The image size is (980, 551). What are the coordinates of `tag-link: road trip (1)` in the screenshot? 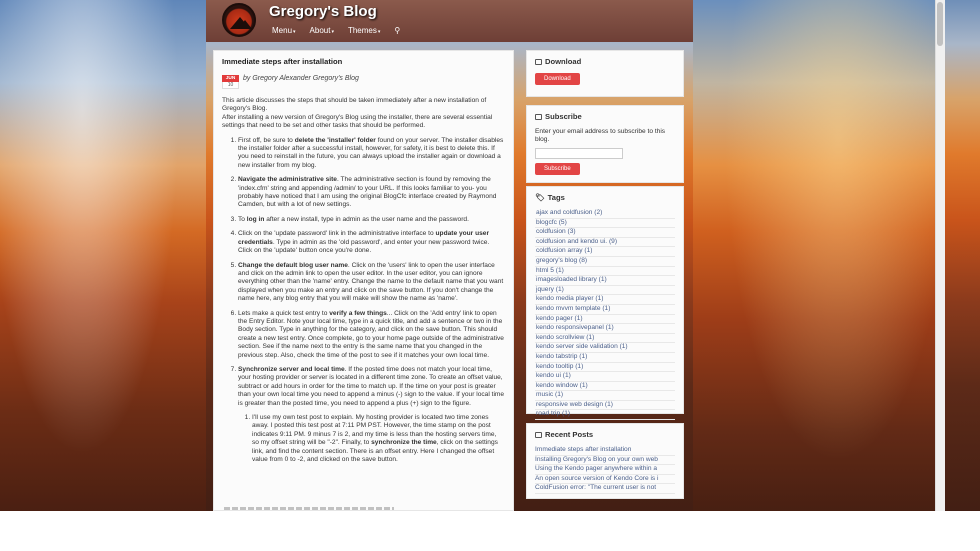 It's located at (605, 415).